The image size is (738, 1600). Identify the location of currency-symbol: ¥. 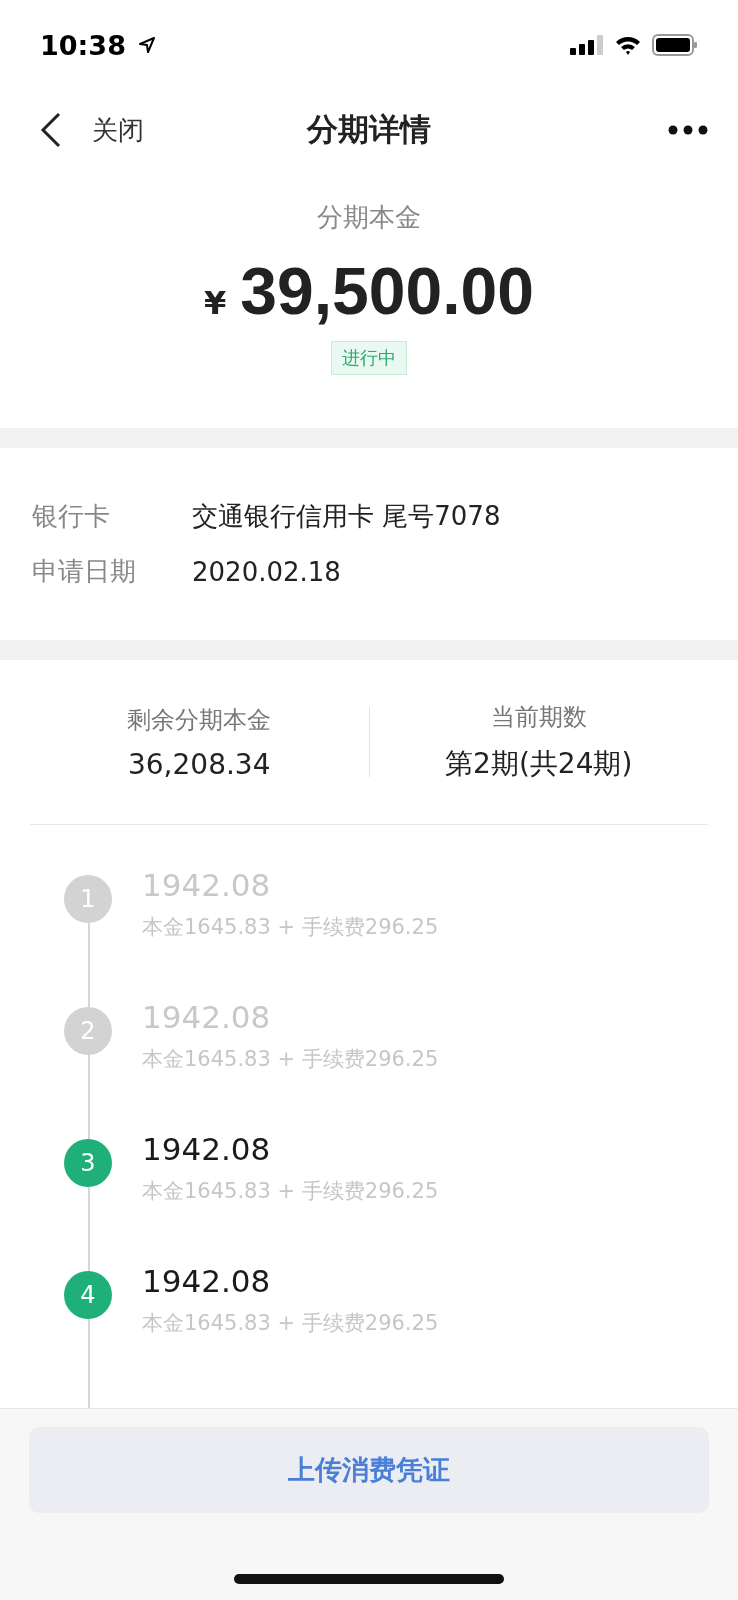
(215, 303).